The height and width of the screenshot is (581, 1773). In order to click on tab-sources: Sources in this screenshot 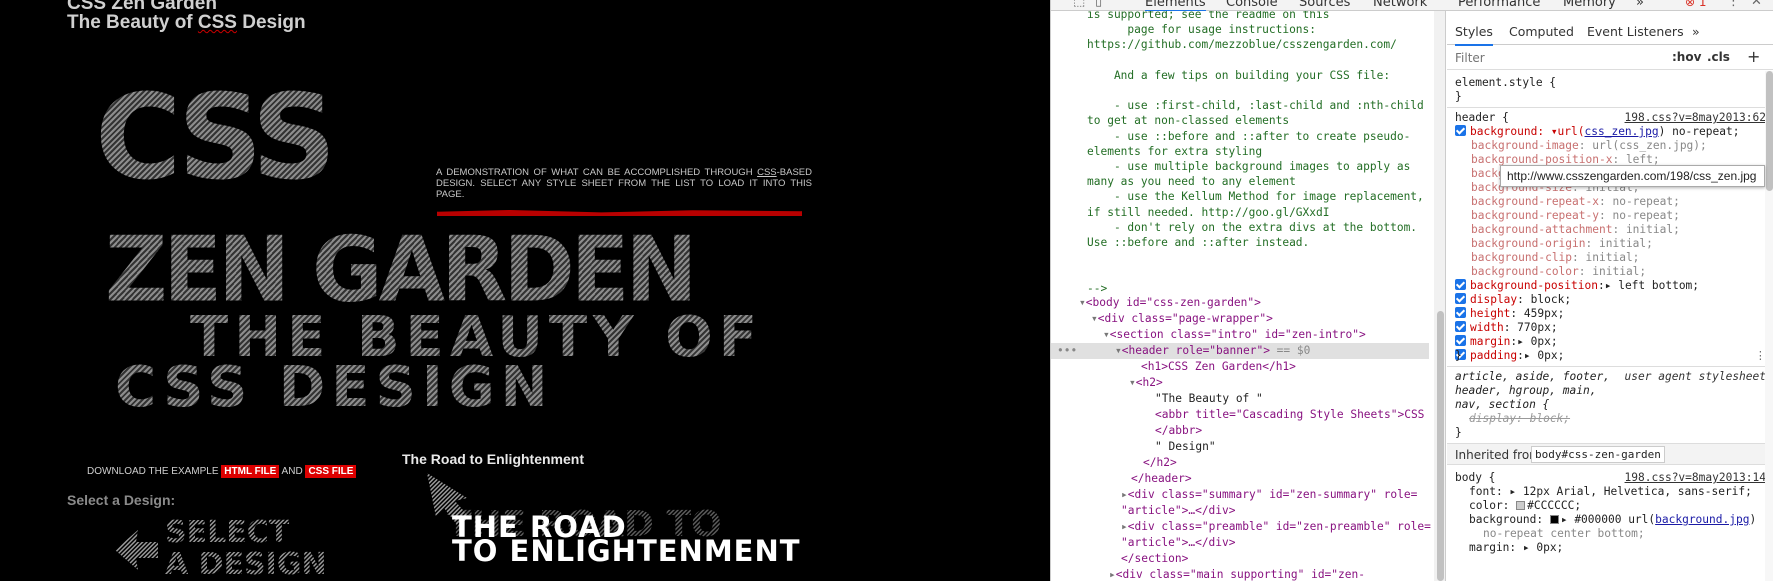, I will do `click(1324, 5)`.